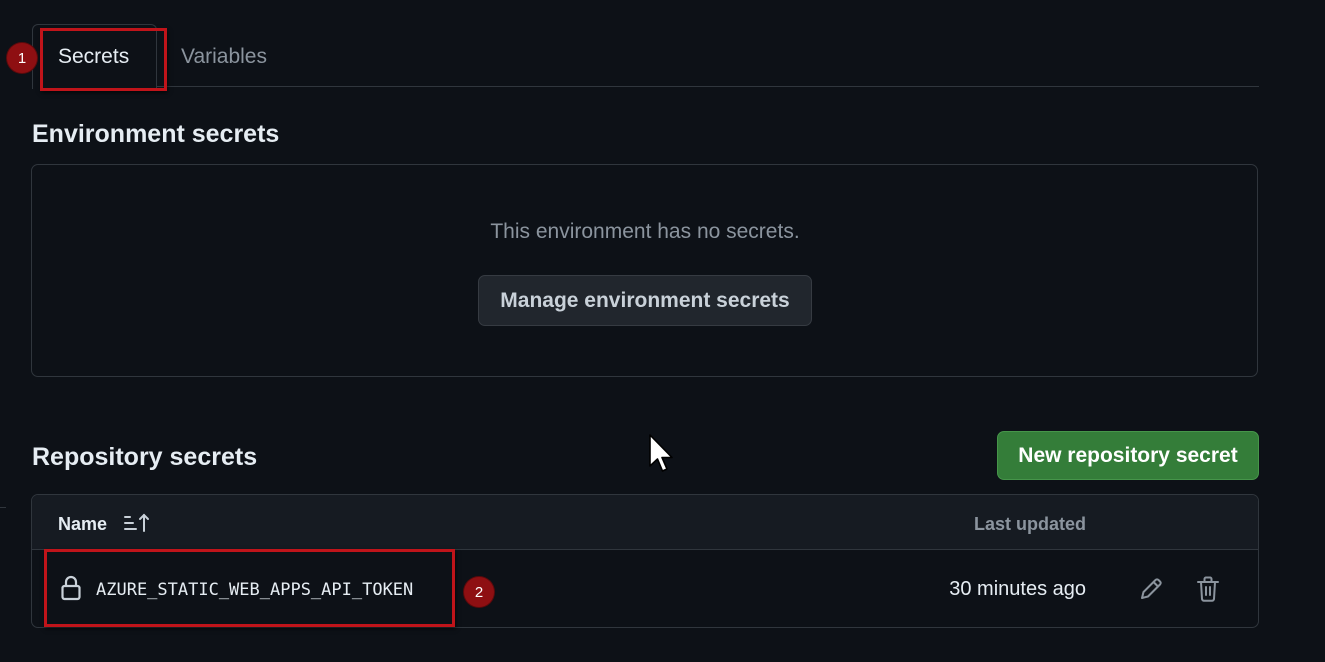 The height and width of the screenshot is (662, 1325). I want to click on environment-secrets-heading: Environment secrets, so click(156, 134).